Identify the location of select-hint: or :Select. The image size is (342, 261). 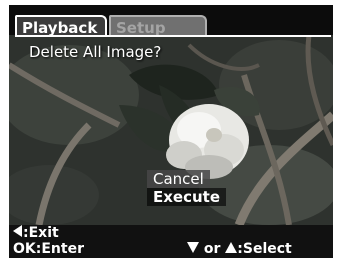
(239, 249).